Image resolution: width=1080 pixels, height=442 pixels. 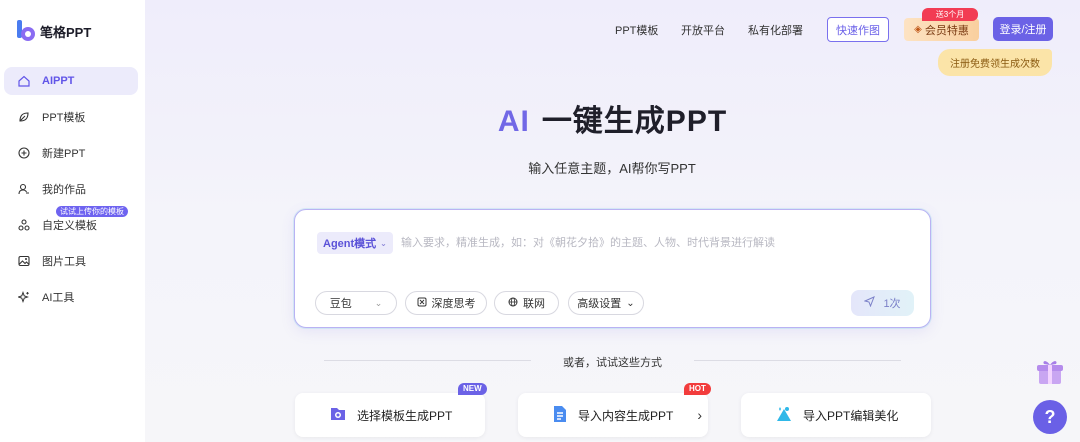 I want to click on member-offer-button: ◈ 会员特惠, so click(x=941, y=29).